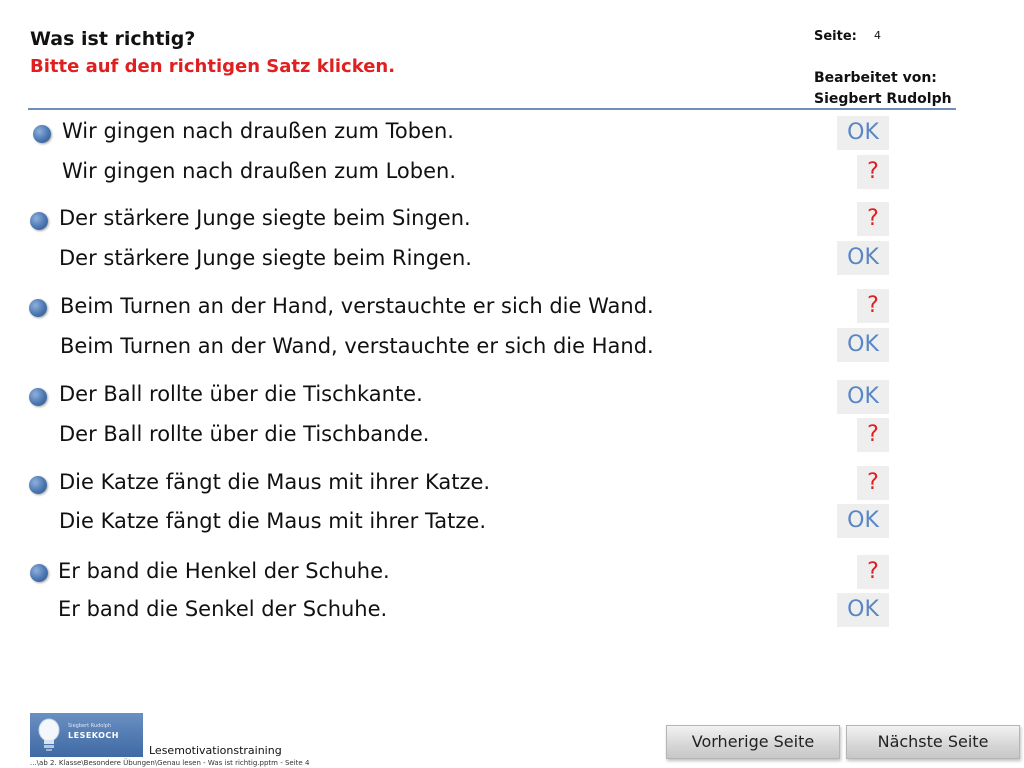 Image resolution: width=1024 pixels, height=768 pixels. I want to click on sentence-option-1b: Wir gingen nach draußen zum Loben., so click(259, 171).